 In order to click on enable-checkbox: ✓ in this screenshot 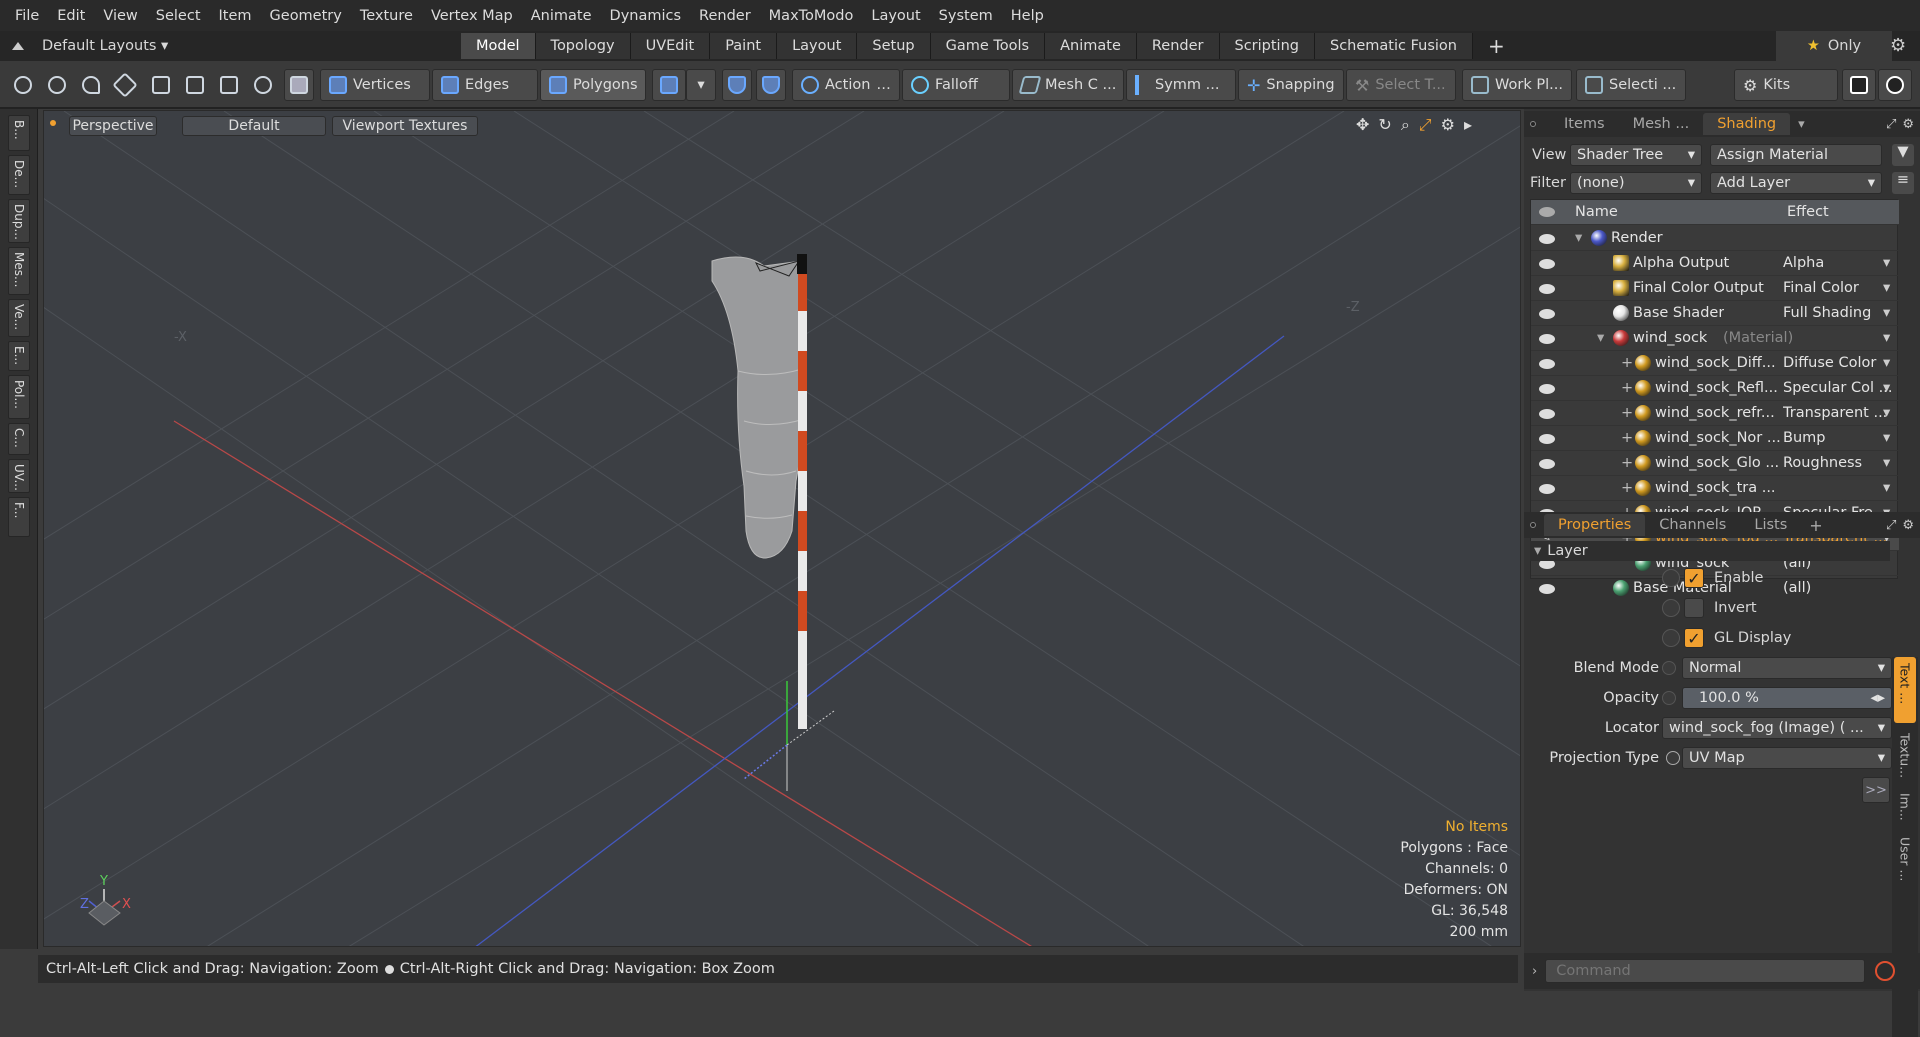, I will do `click(1694, 578)`.